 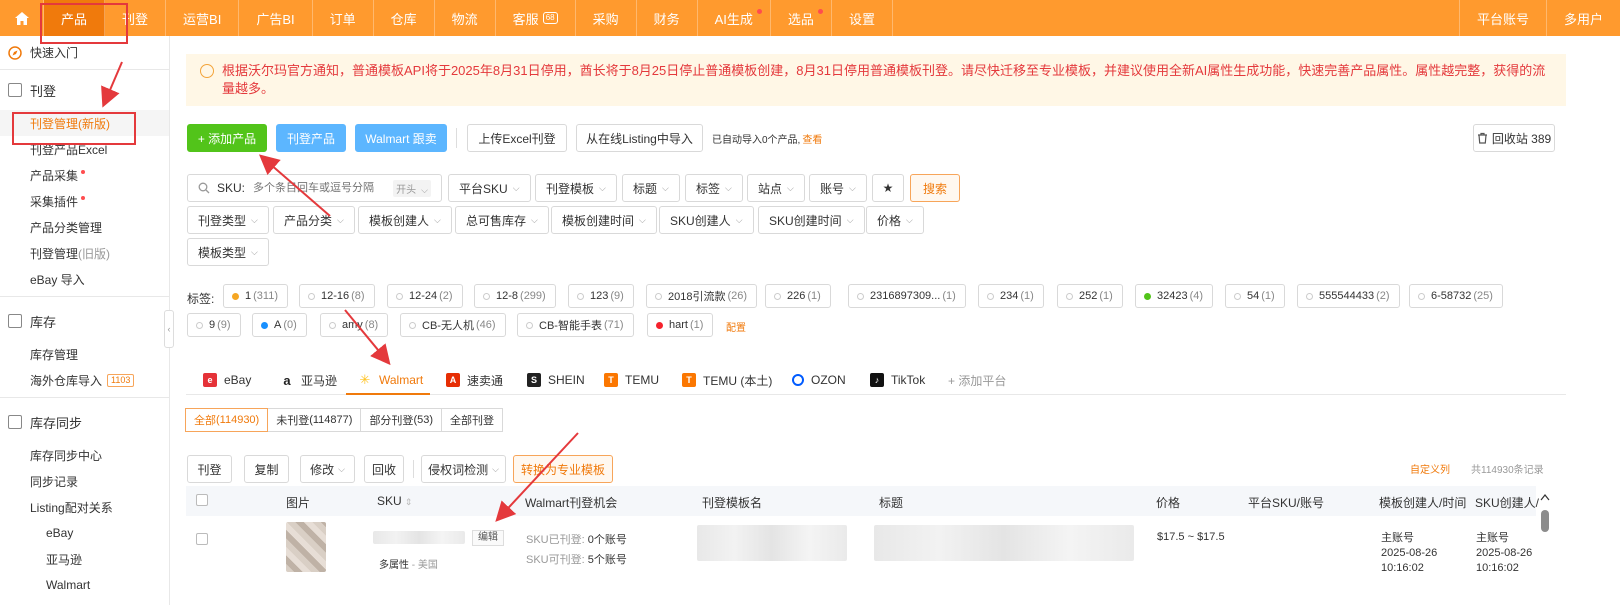 I want to click on filter-account: 账号 ⌵, so click(x=838, y=188).